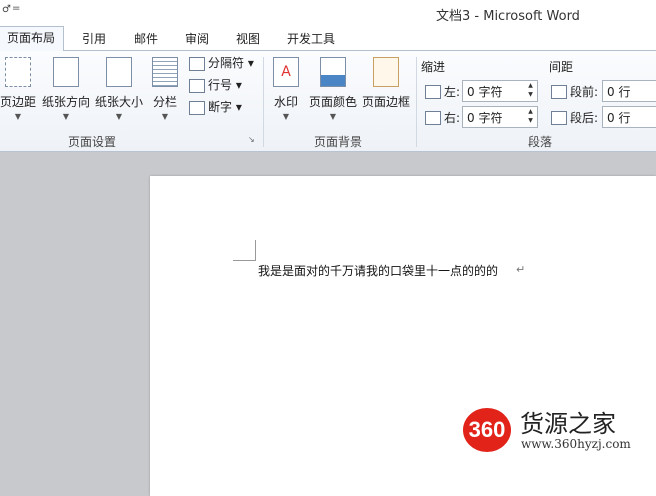 This screenshot has width=656, height=496. Describe the element at coordinates (197, 40) in the screenshot. I see `tab-review: 审阅` at that location.